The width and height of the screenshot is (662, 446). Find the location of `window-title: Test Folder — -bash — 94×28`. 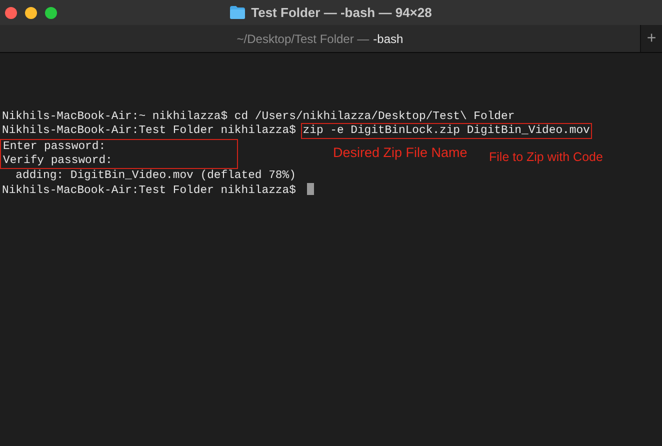

window-title: Test Folder — -bash — 94×28 is located at coordinates (341, 12).